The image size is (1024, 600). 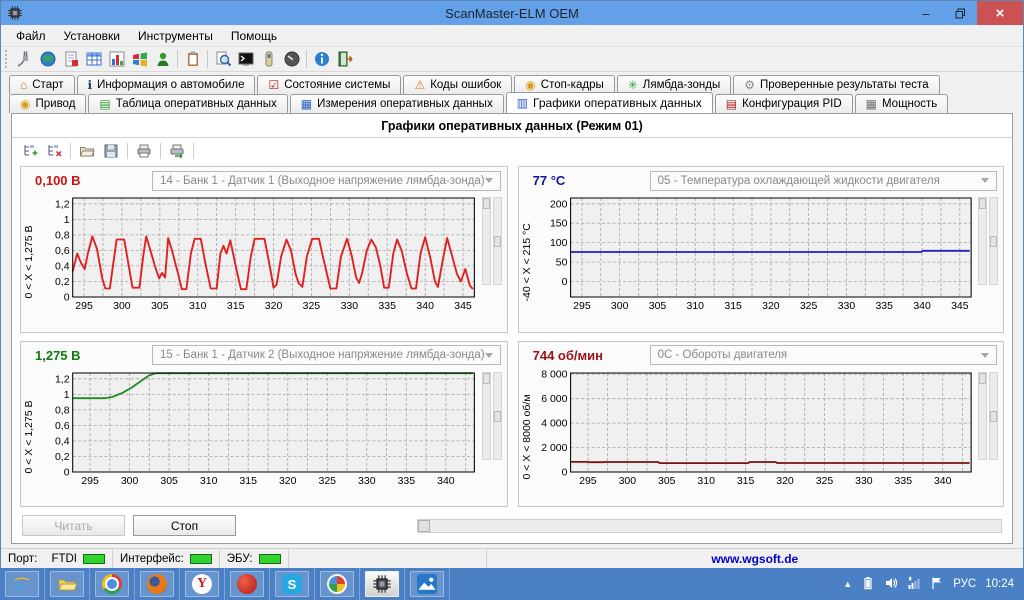 What do you see at coordinates (321, 59) in the screenshot?
I see `info-icon` at bounding box center [321, 59].